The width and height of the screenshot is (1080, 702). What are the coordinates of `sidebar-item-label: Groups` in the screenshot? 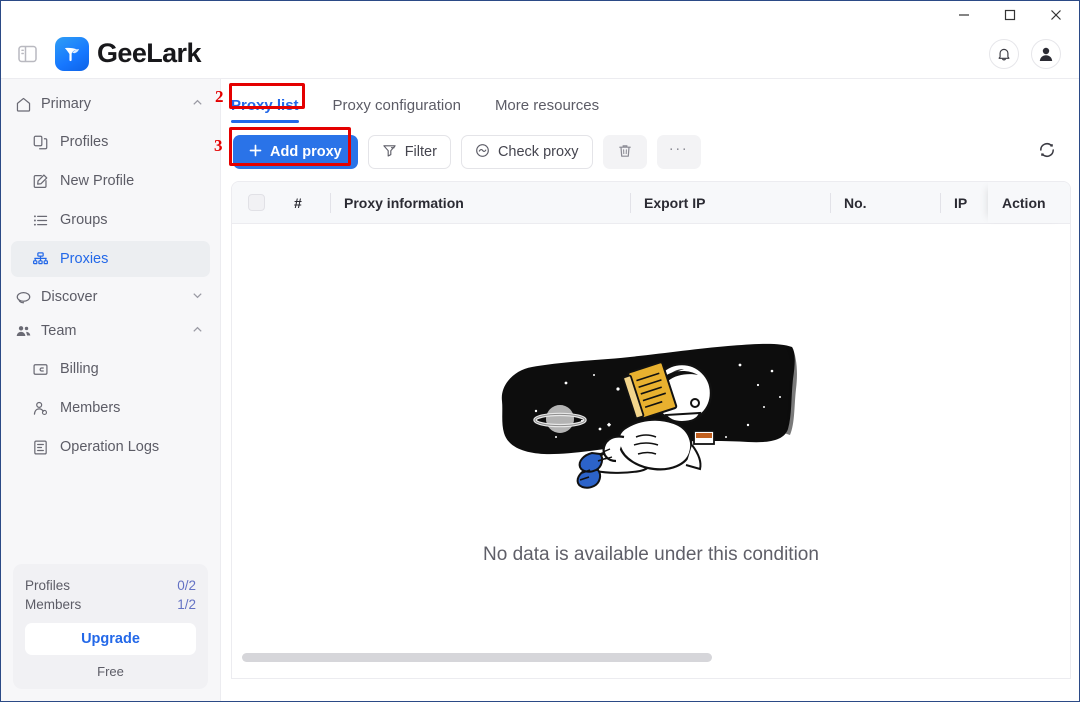 It's located at (84, 220).